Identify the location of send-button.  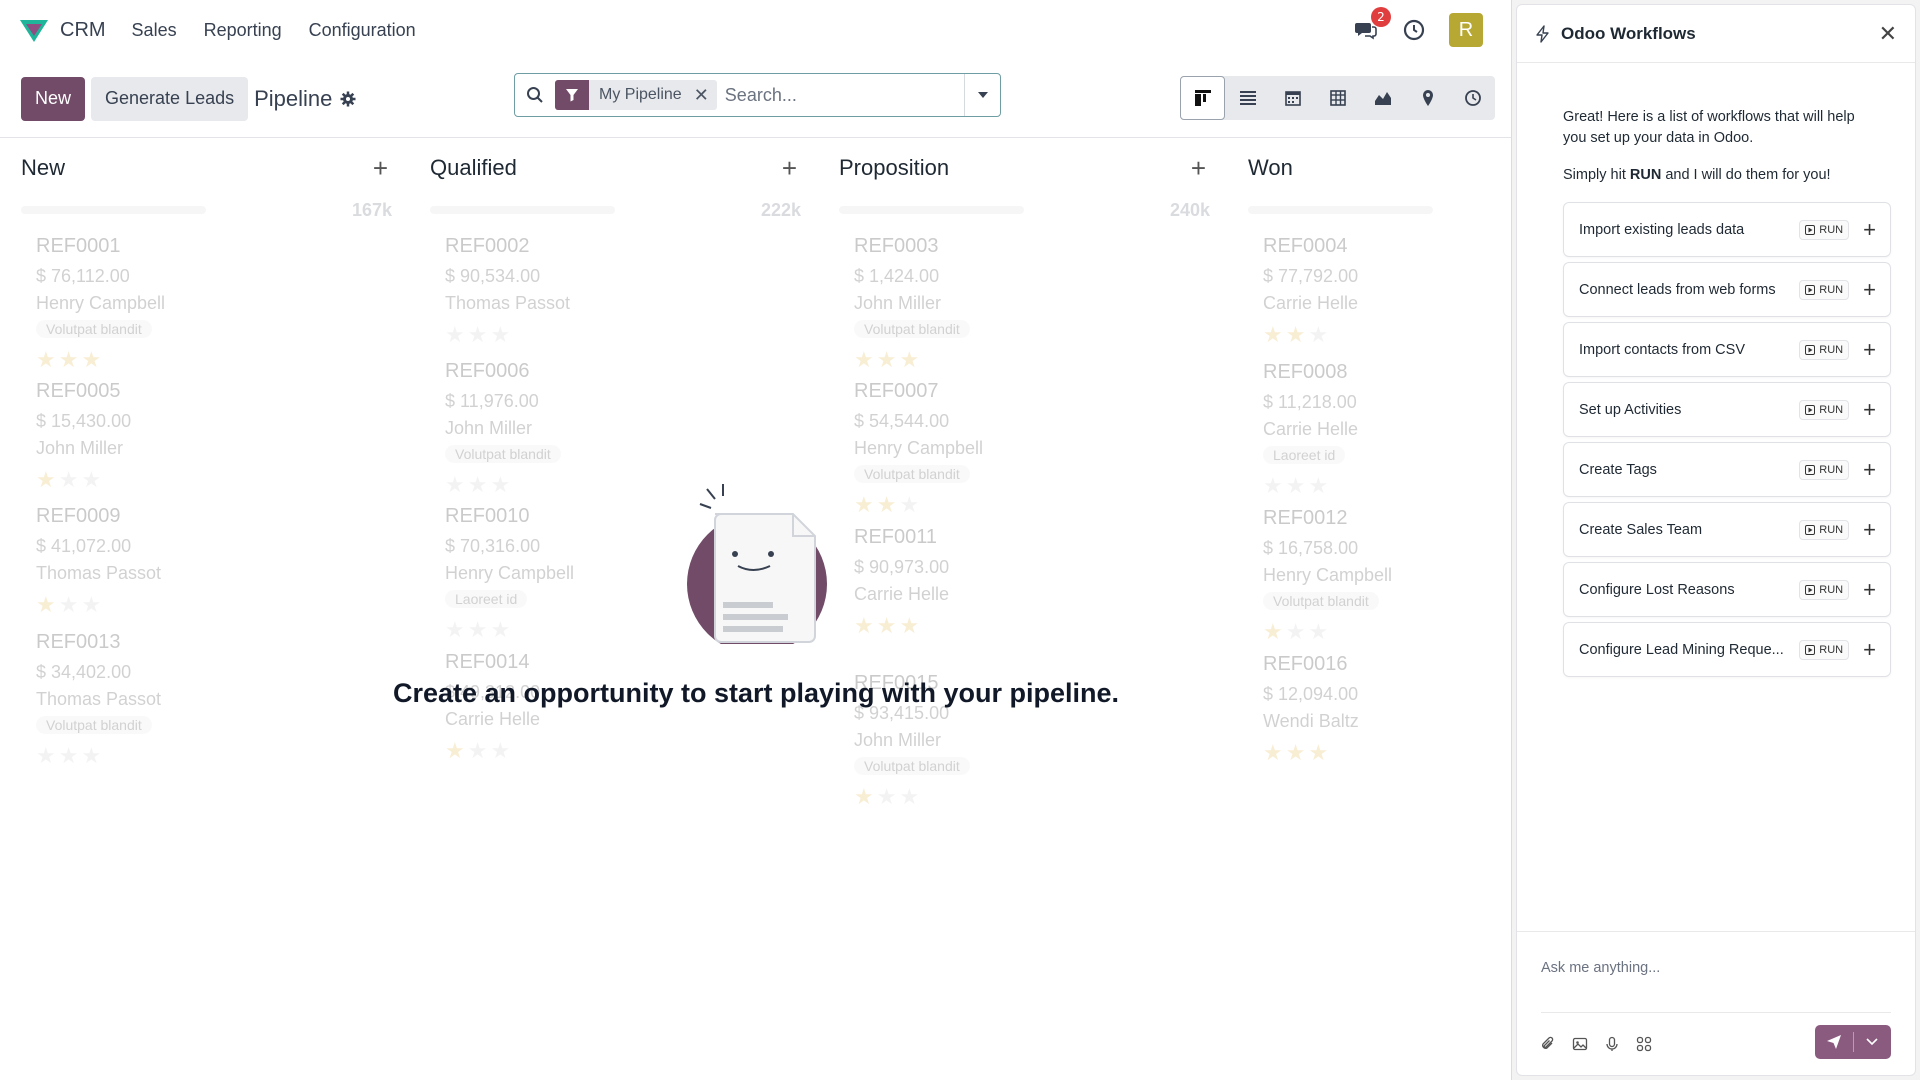
(1853, 1042).